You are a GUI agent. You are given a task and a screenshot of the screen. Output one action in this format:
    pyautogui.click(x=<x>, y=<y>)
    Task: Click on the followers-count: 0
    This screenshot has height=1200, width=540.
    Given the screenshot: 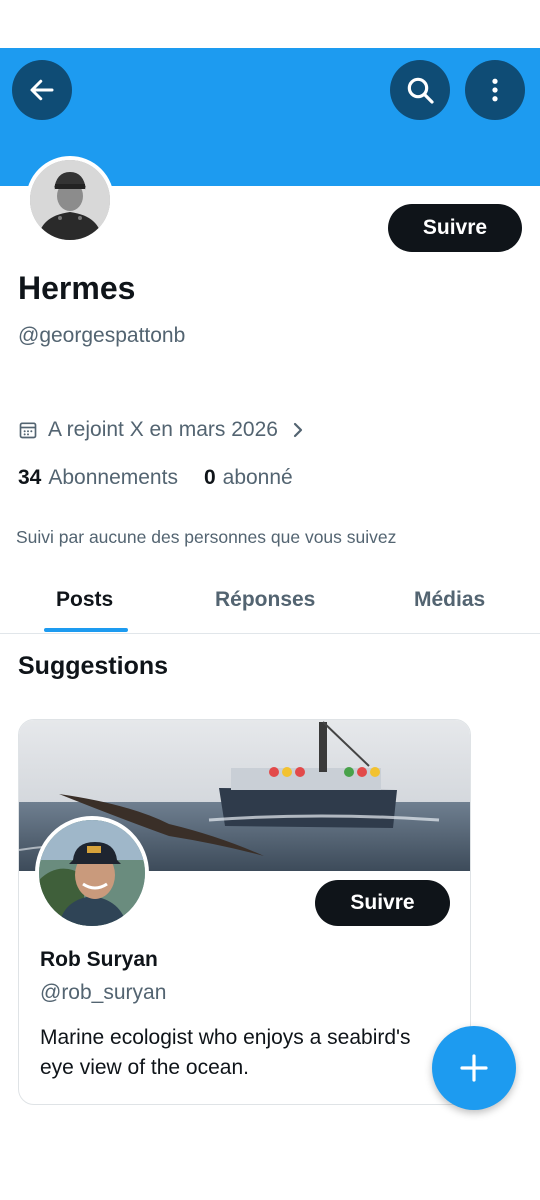 What is the action you would take?
    pyautogui.click(x=209, y=477)
    